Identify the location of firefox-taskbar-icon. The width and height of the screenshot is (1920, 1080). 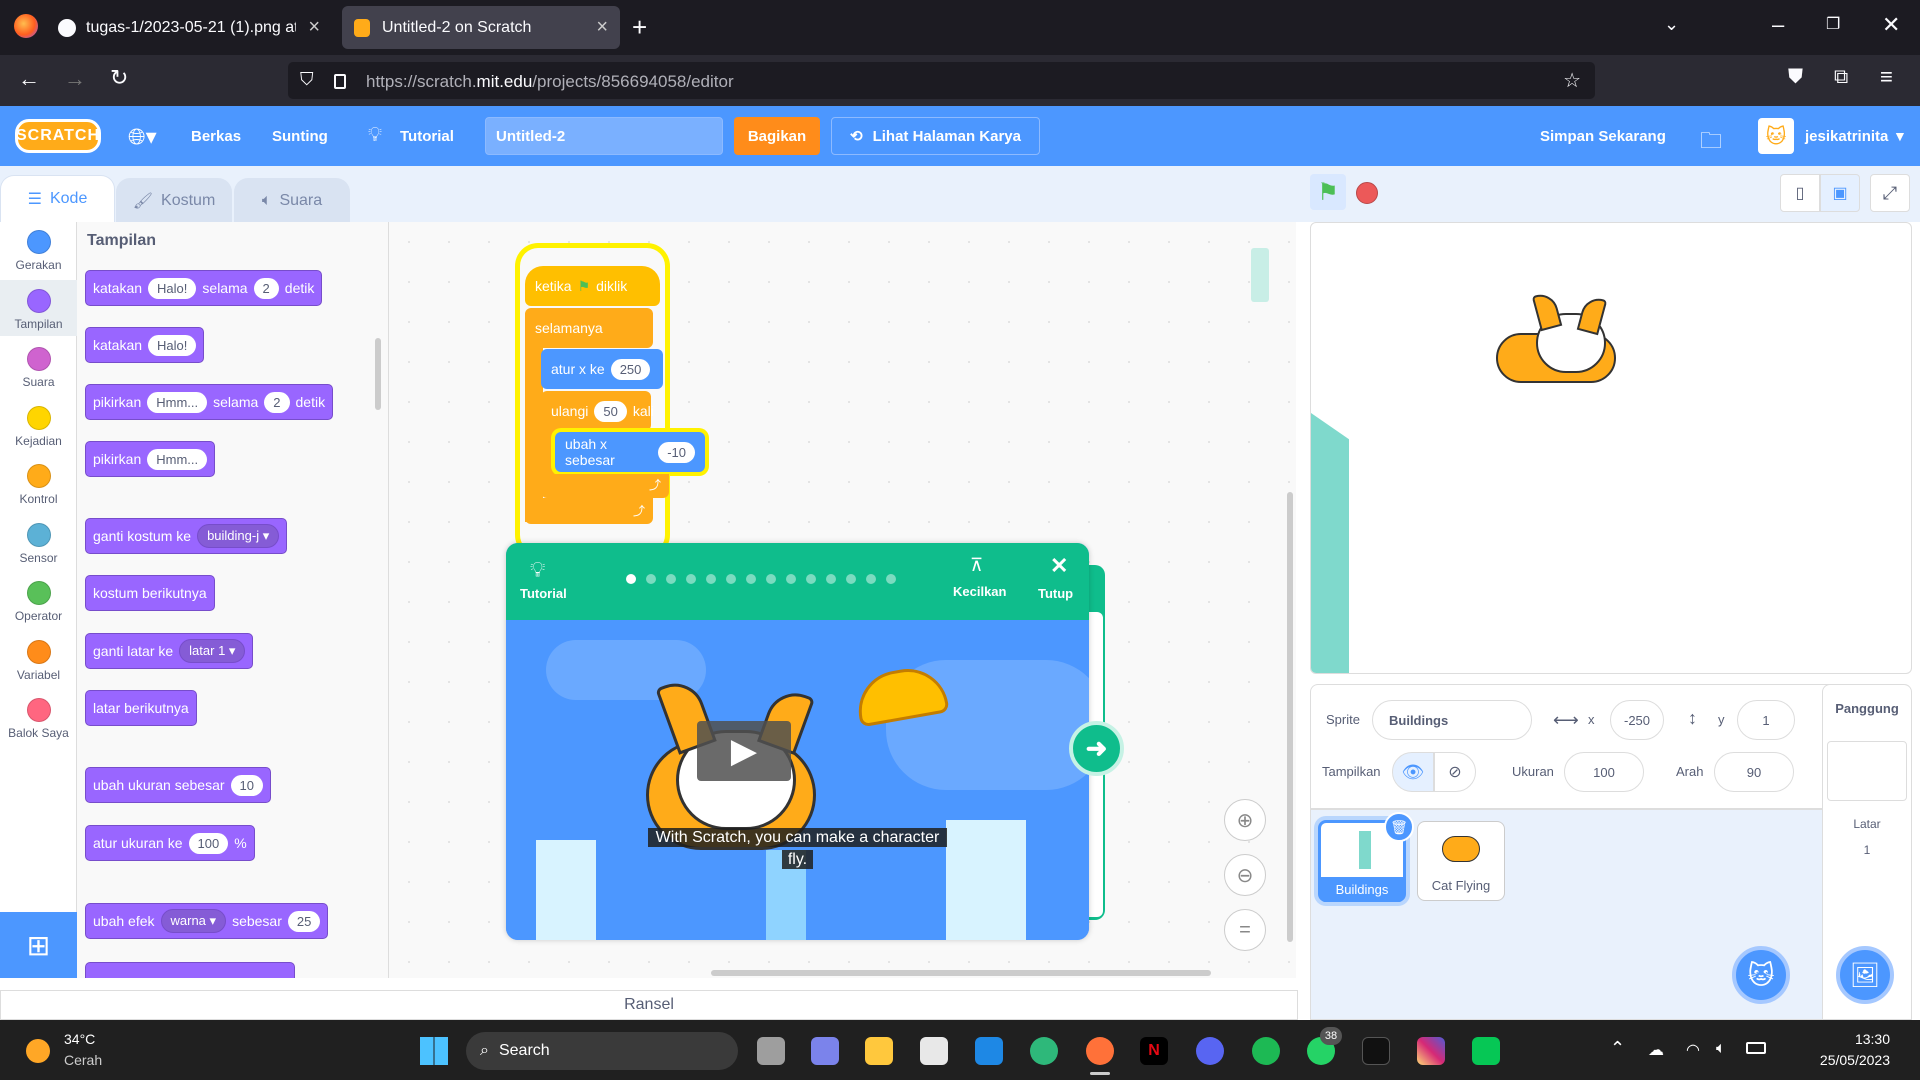
(1100, 1051).